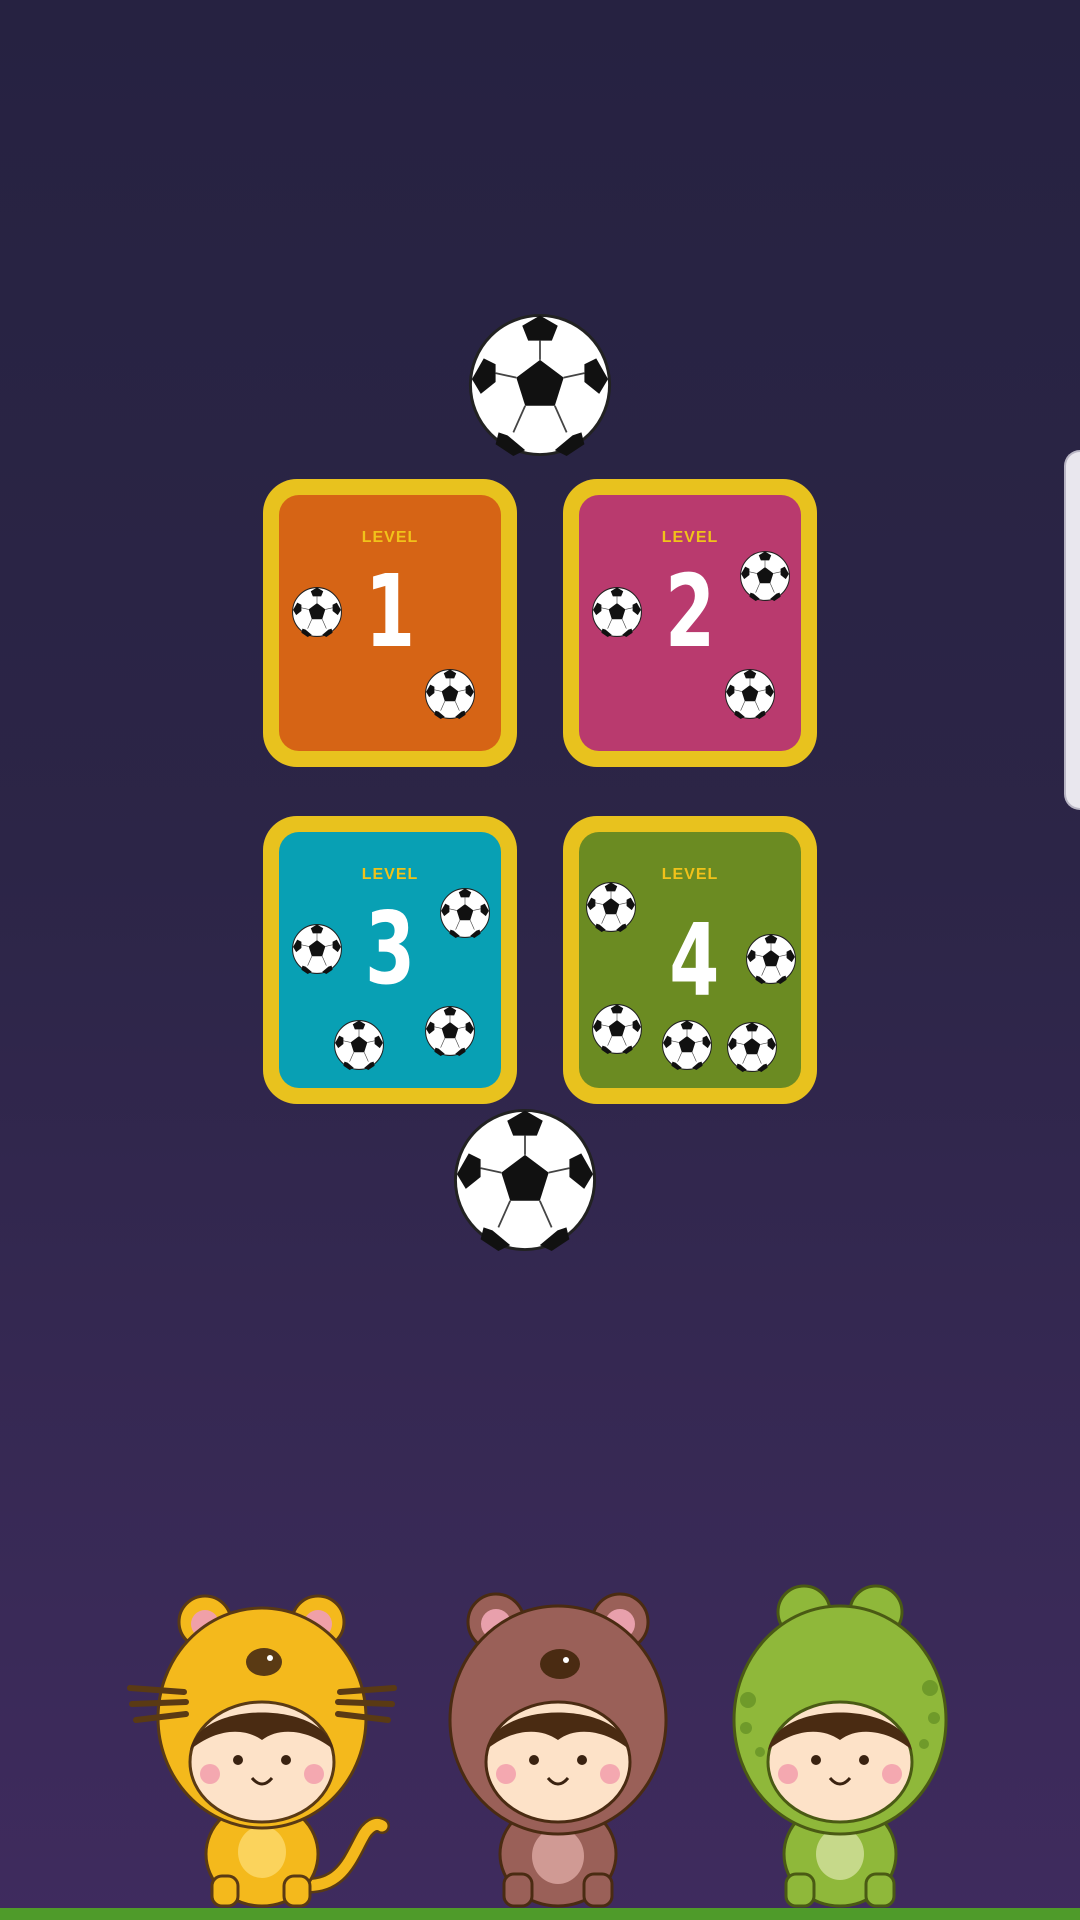  I want to click on level-3-card: LEVEL 3, so click(390, 960).